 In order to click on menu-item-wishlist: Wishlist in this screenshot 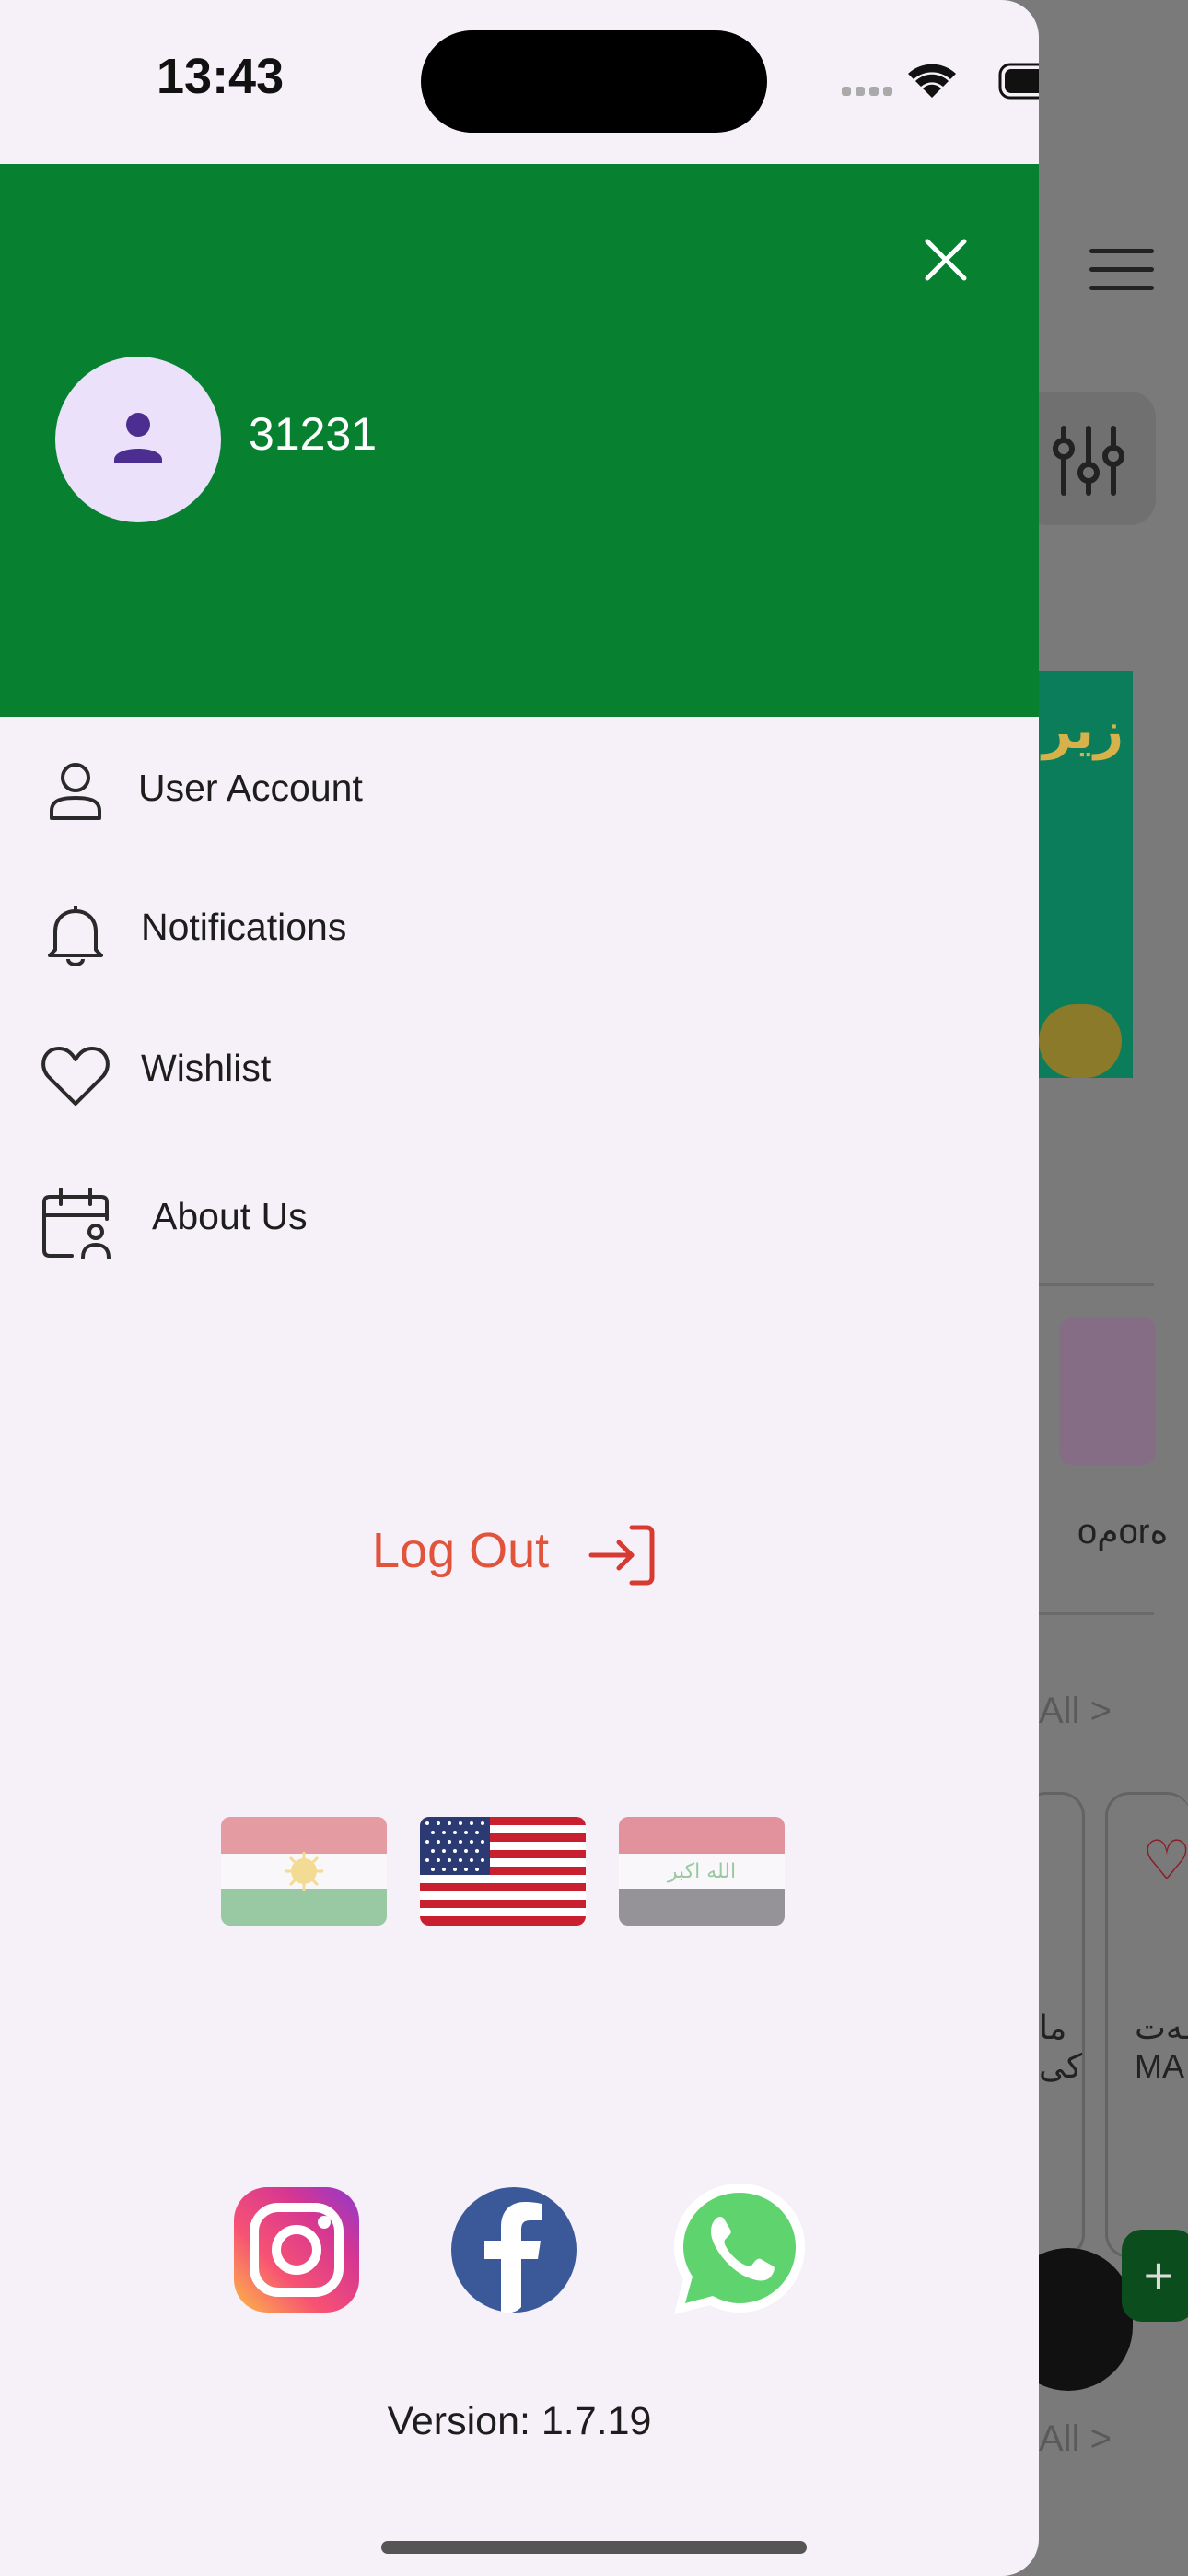, I will do `click(525, 1090)`.